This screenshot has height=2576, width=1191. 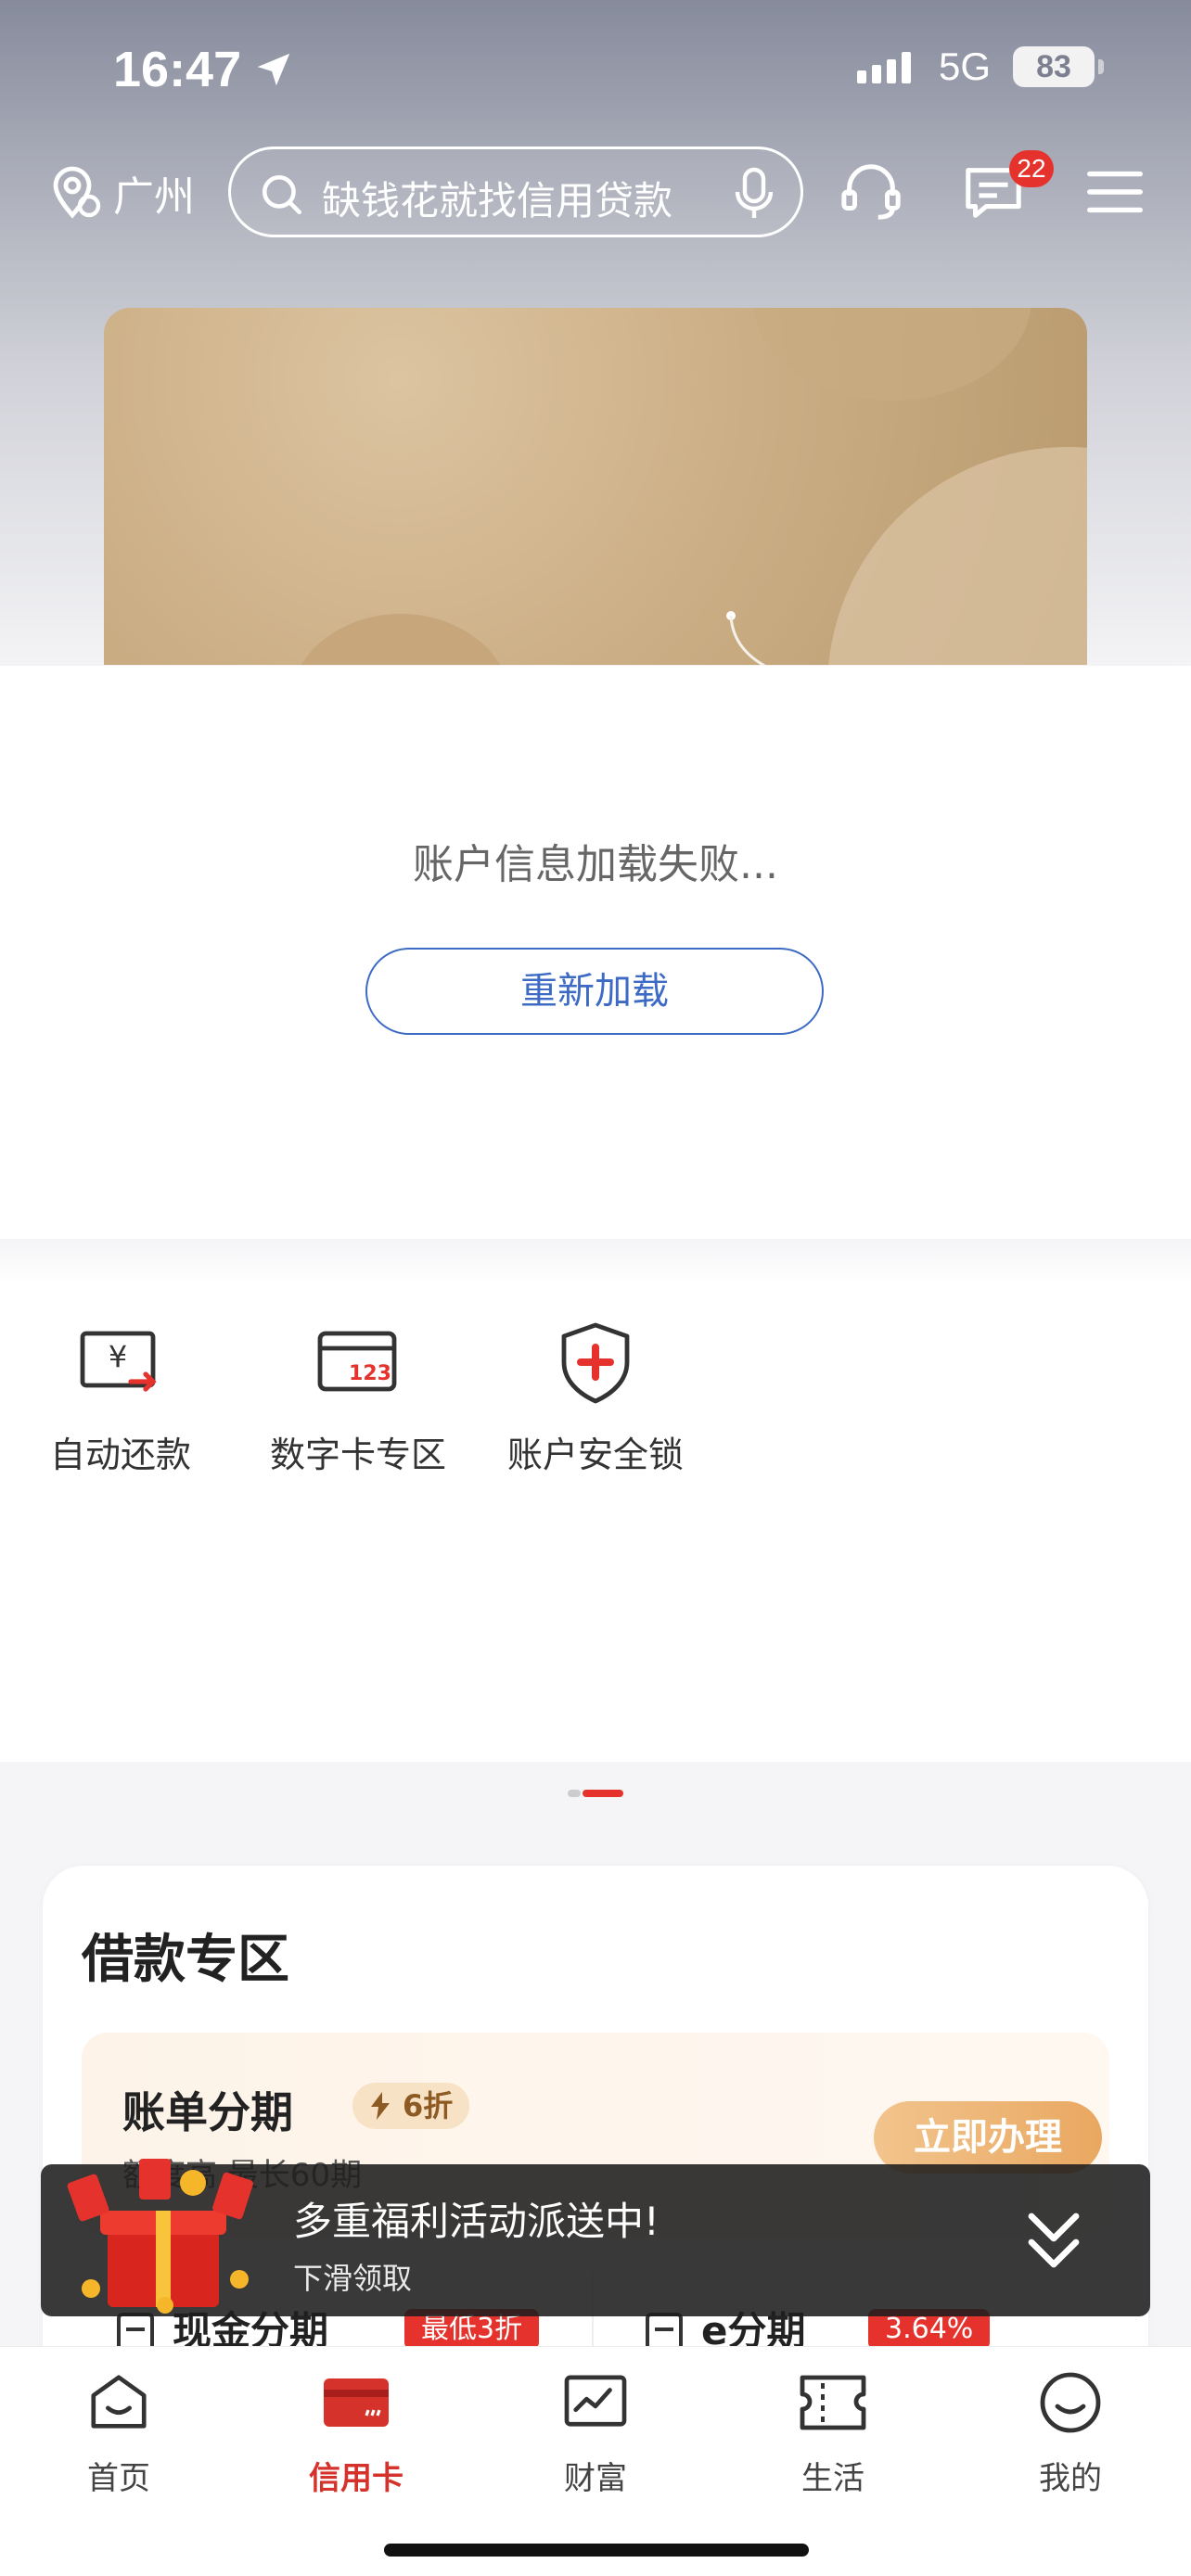 I want to click on apply-now-button: 立即办理, so click(x=988, y=2138).